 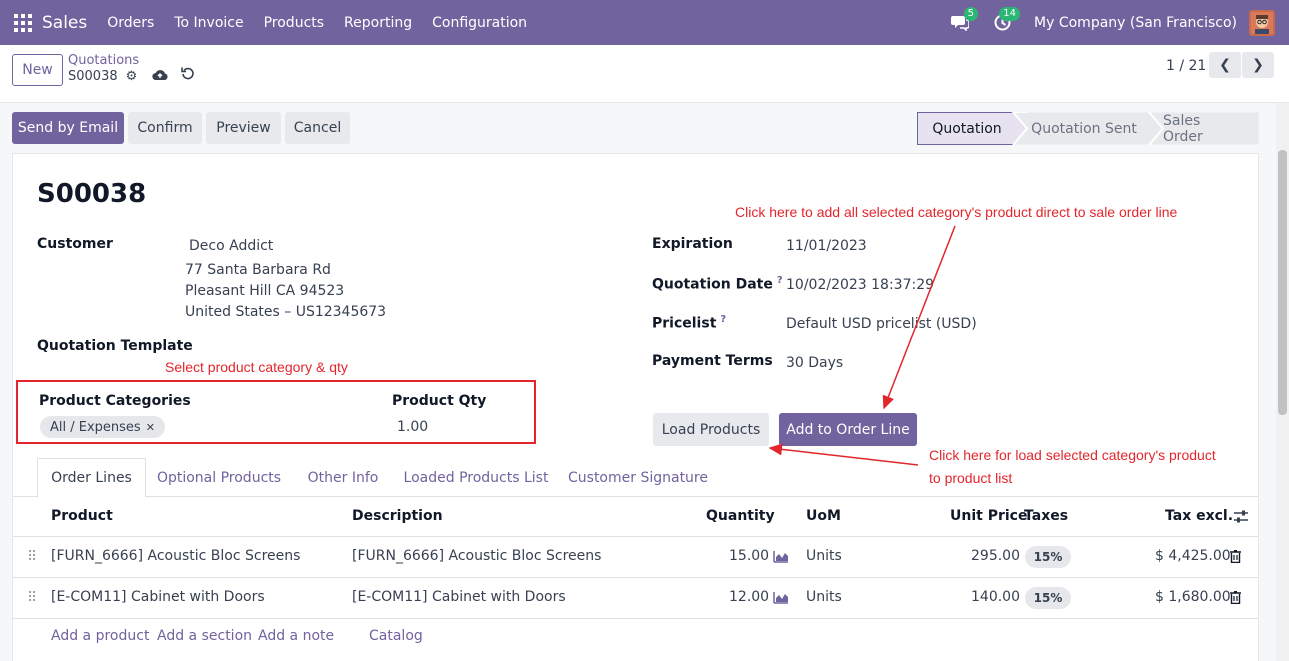 I want to click on annotation-select-category: Select product category & qty, so click(x=256, y=367).